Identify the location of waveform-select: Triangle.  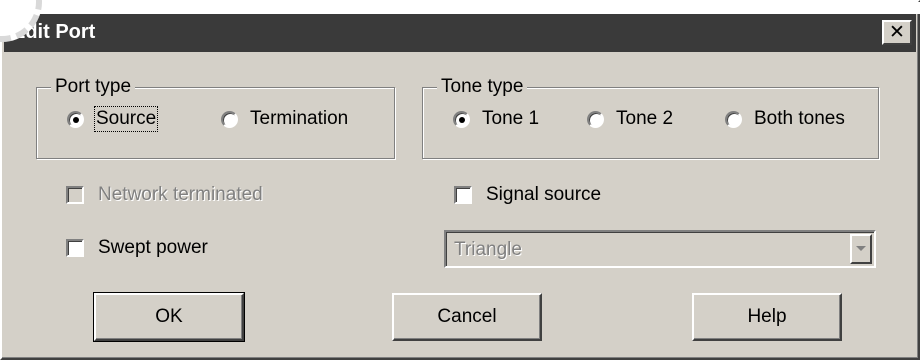
(660, 249).